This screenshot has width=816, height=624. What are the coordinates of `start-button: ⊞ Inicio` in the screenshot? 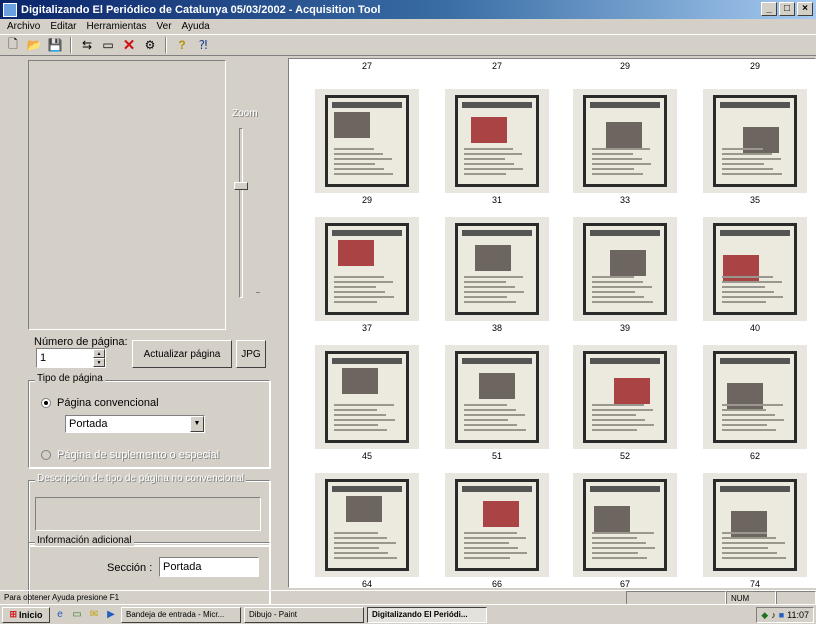 It's located at (26, 614).